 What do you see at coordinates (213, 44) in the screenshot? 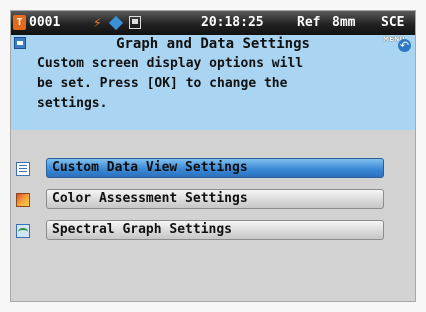
I see `page-title: Graph and Data Settings` at bounding box center [213, 44].